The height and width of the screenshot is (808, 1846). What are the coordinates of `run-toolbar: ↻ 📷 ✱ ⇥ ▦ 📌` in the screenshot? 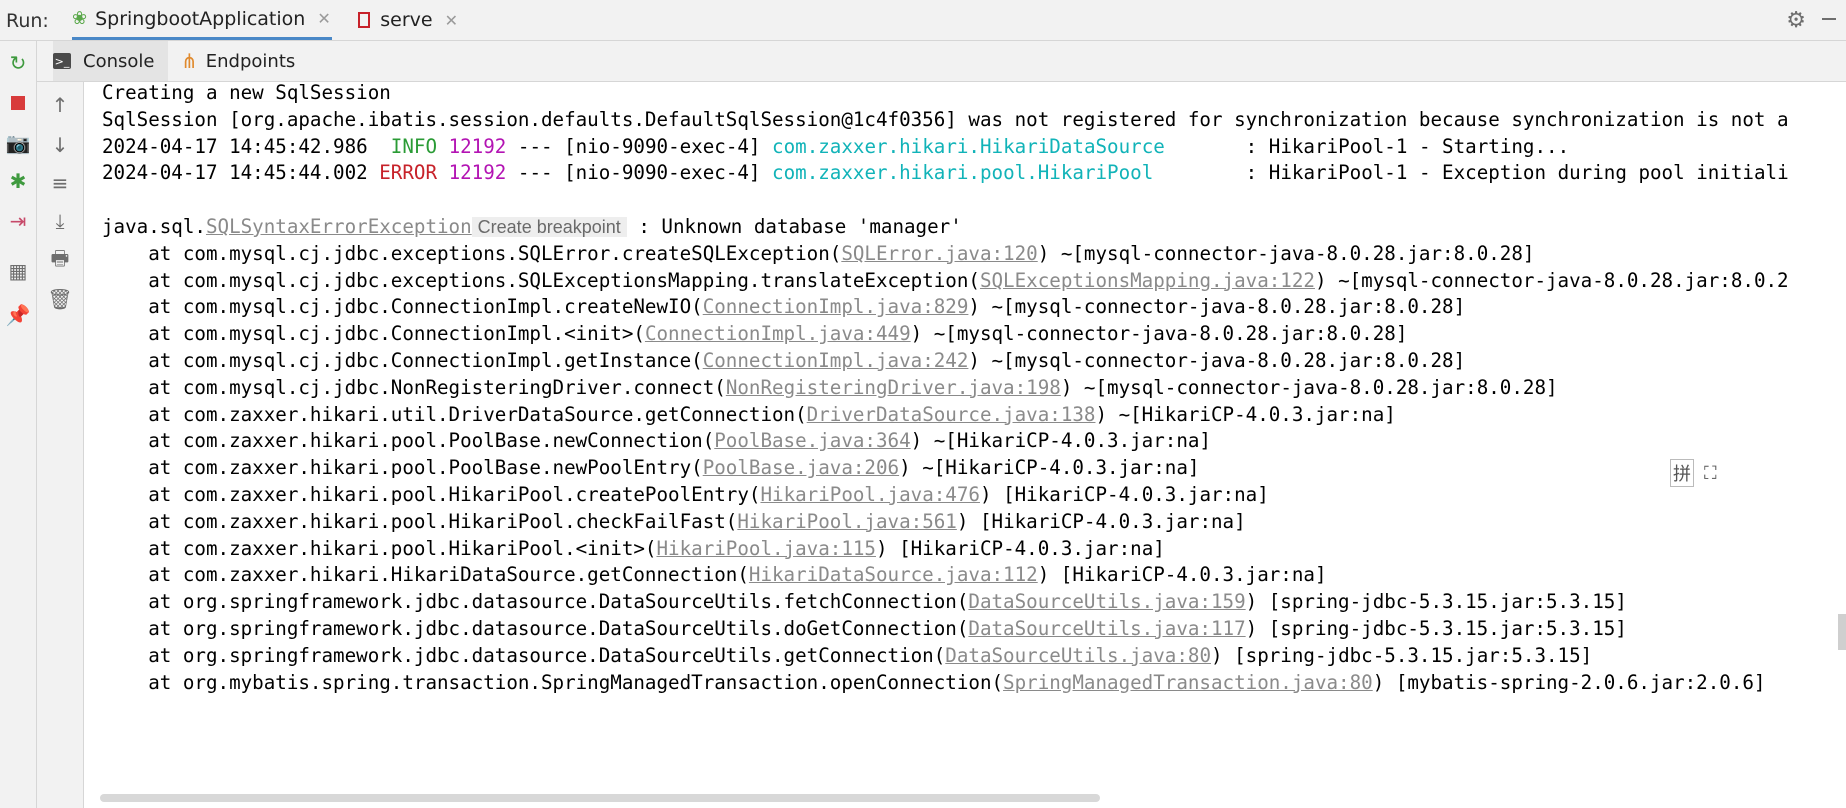 It's located at (18, 424).